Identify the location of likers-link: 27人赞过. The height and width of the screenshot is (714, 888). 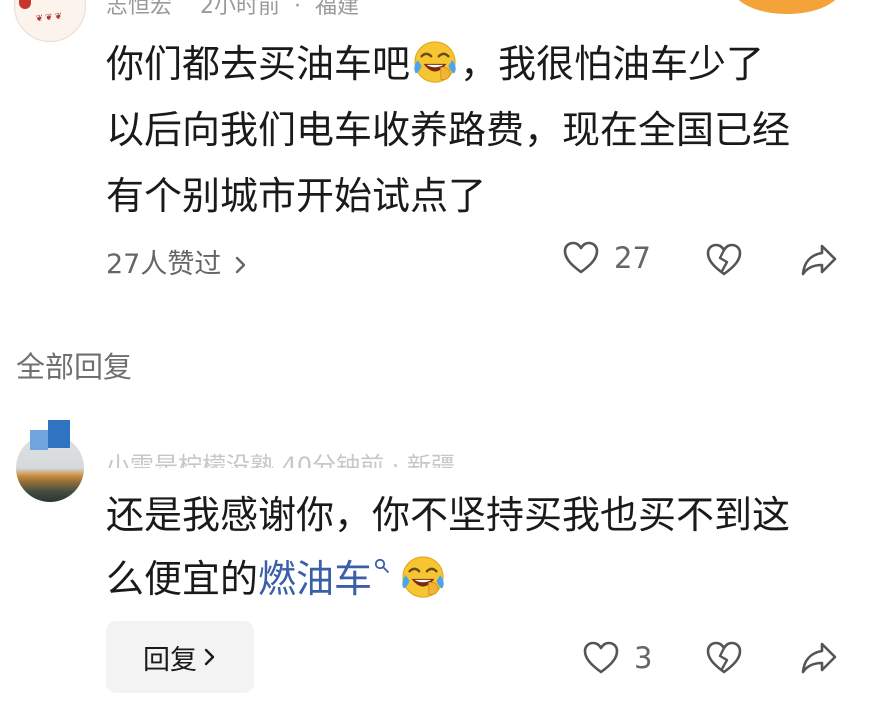
(177, 261).